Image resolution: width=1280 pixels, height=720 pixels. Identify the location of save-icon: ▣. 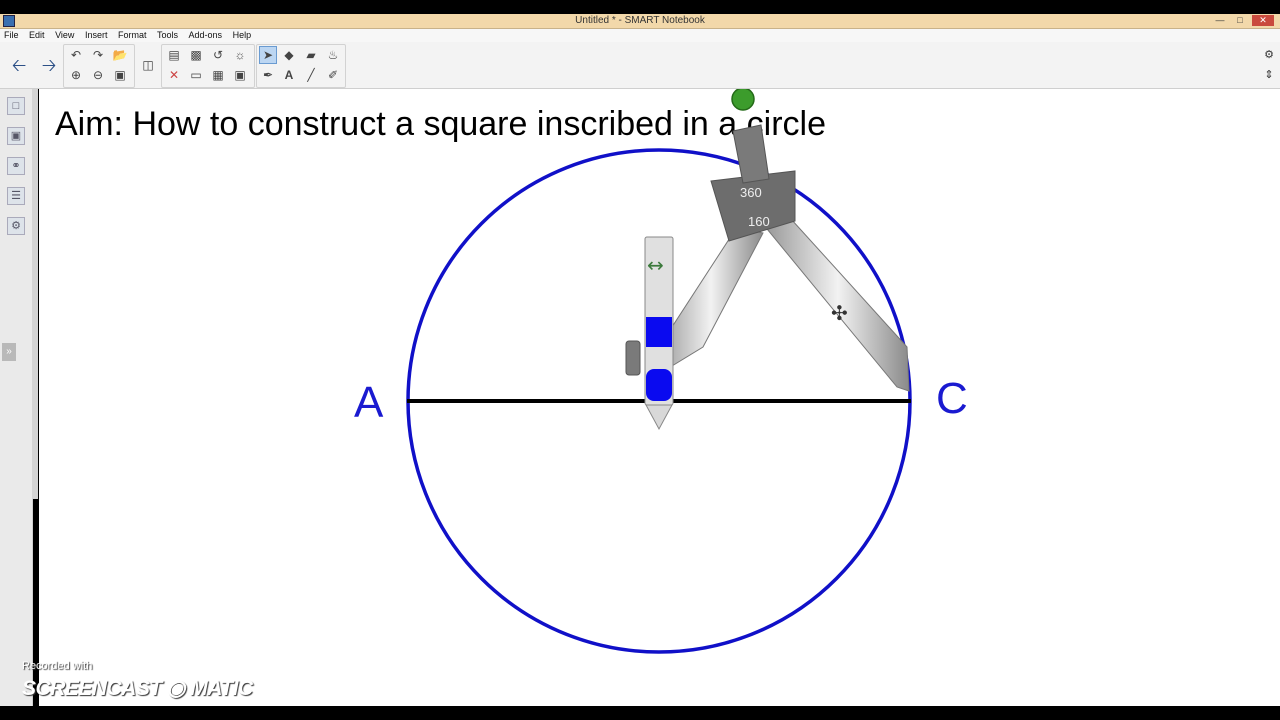
(120, 75).